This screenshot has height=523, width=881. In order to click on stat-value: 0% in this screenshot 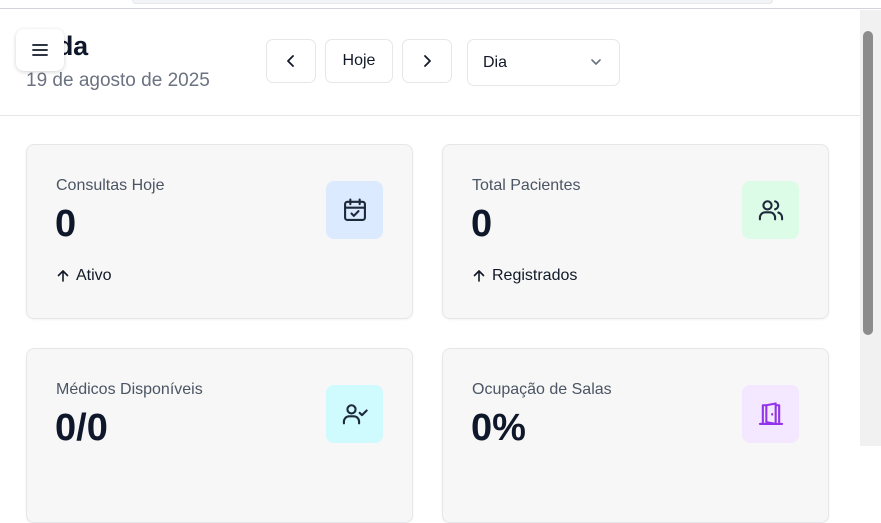, I will do `click(498, 428)`.